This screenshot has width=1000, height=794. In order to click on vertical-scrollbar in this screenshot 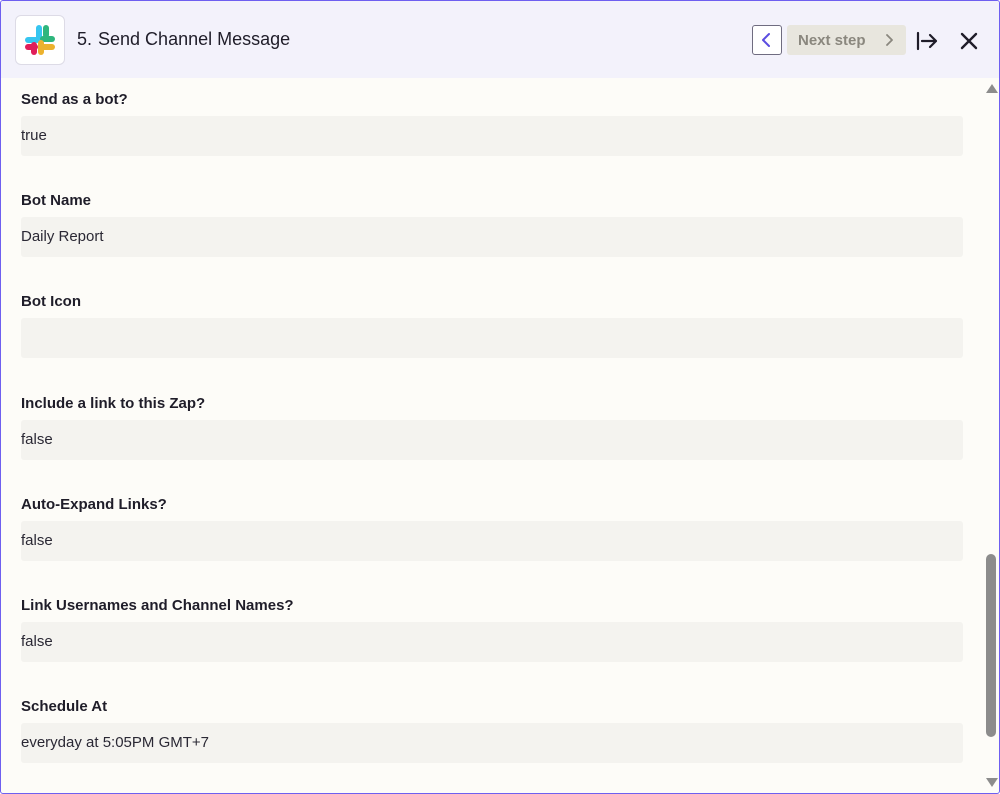, I will do `click(991, 435)`.